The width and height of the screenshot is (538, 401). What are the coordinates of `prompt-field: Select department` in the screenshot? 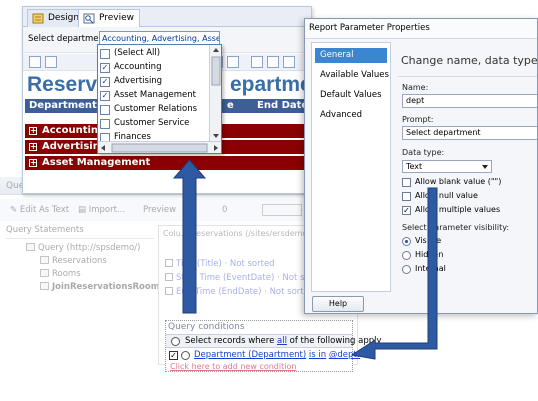 It's located at (469, 133).